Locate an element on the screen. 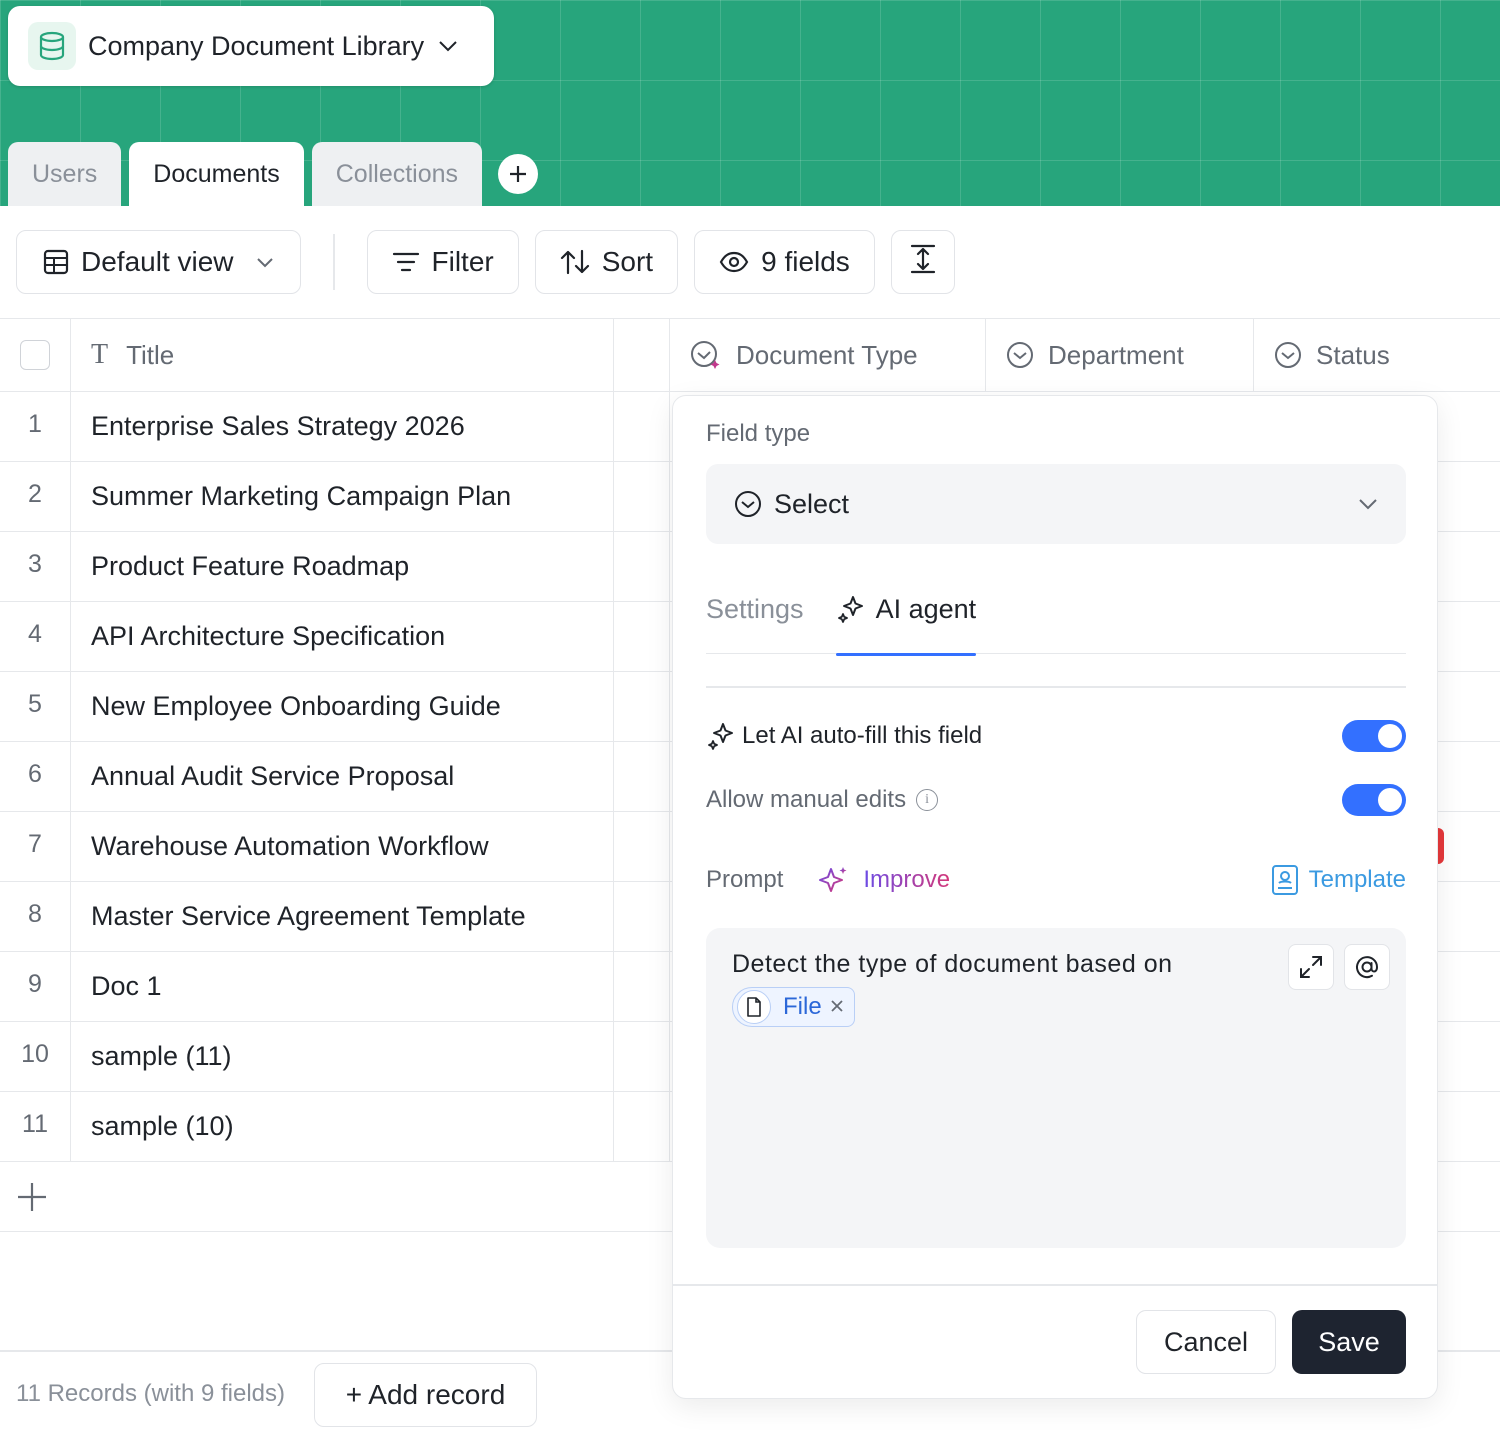  column-header-document-type: Document Type is located at coordinates (828, 355).